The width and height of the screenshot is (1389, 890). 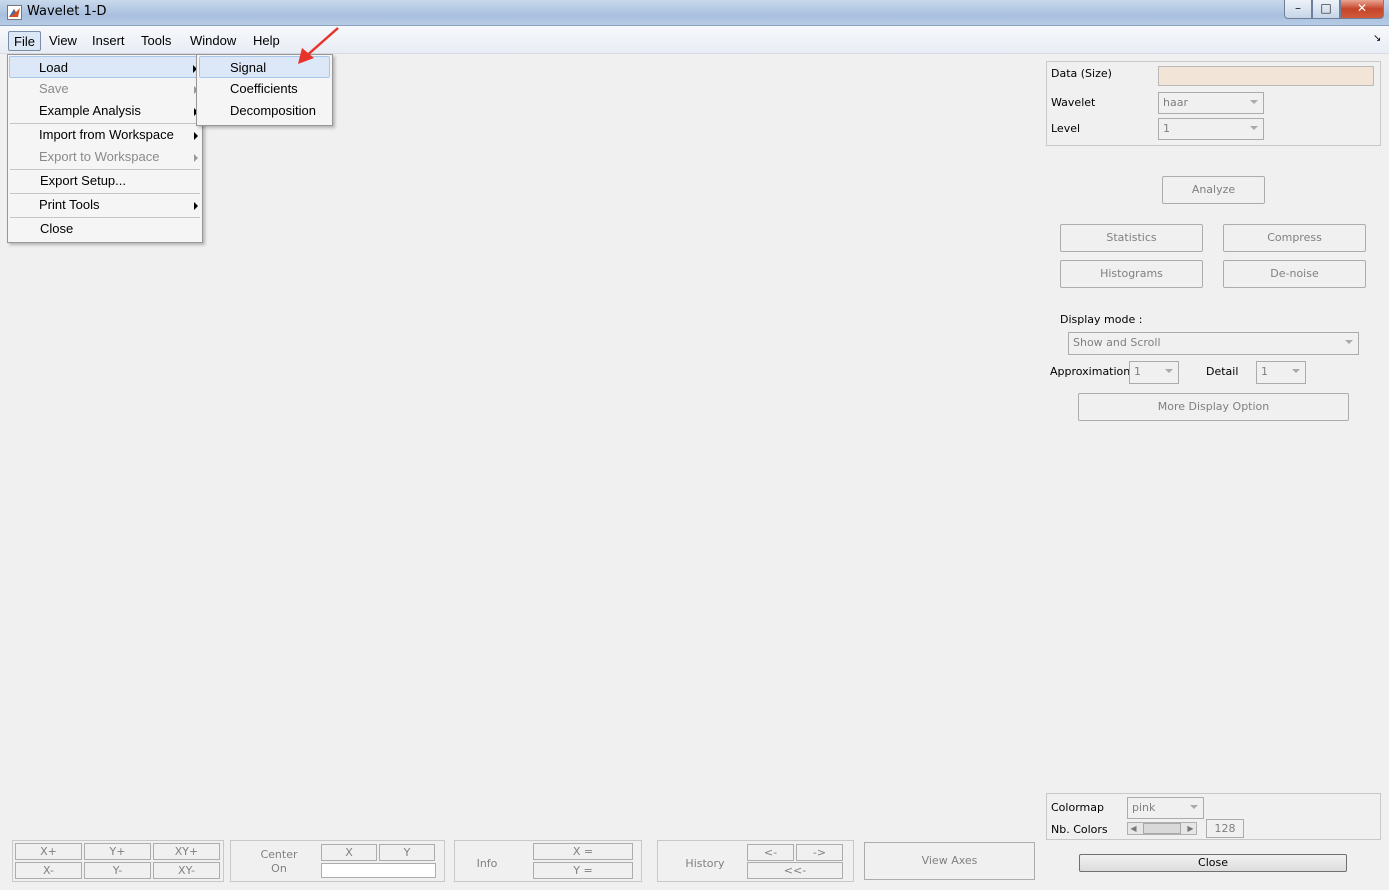 What do you see at coordinates (213, 41) in the screenshot?
I see `menu-window: Window` at bounding box center [213, 41].